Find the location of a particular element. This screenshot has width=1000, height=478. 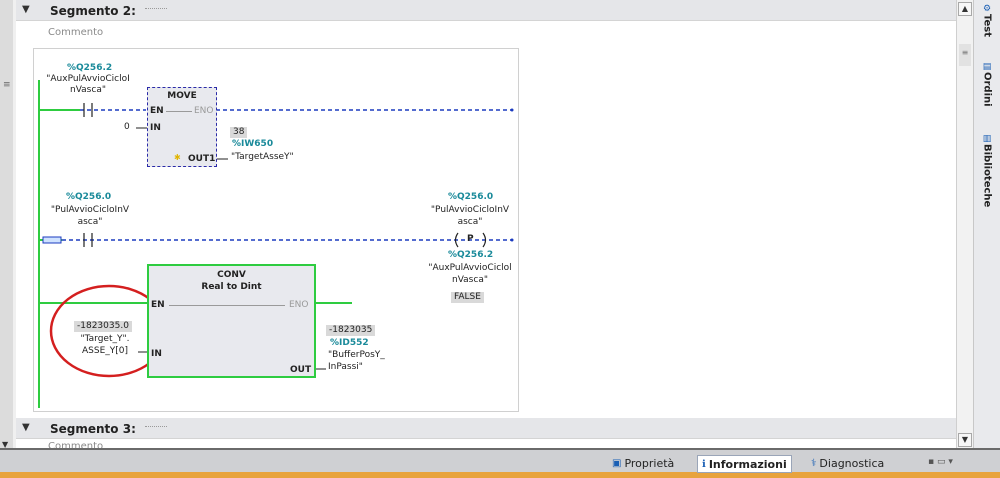

properties-icon: ▣ is located at coordinates (617, 463).